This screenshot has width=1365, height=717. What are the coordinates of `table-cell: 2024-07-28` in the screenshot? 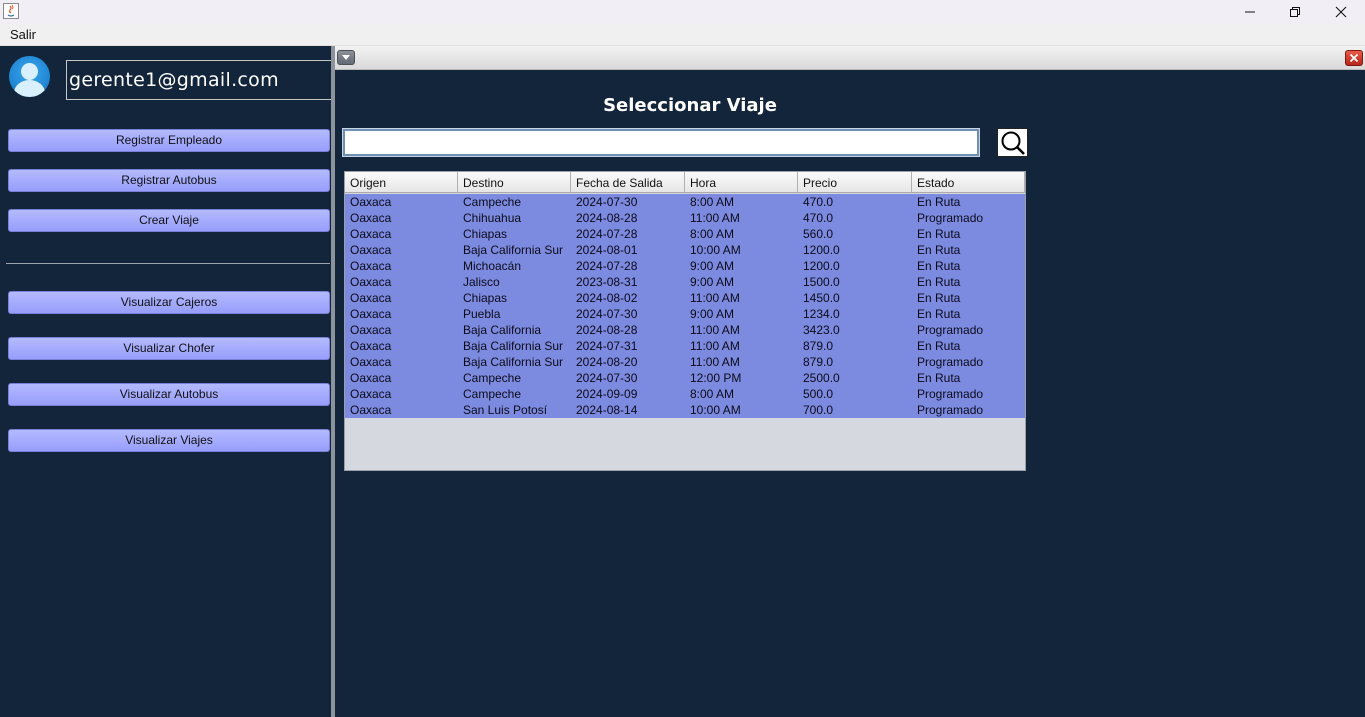 It's located at (607, 266).